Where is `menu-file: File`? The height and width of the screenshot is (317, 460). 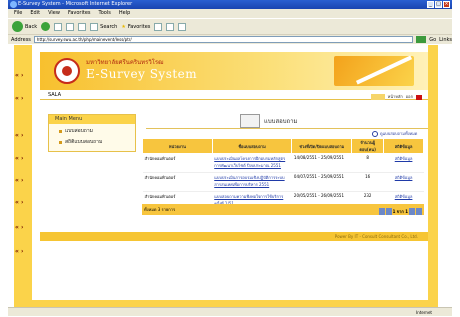
menu-file: File is located at coordinates (18, 13).